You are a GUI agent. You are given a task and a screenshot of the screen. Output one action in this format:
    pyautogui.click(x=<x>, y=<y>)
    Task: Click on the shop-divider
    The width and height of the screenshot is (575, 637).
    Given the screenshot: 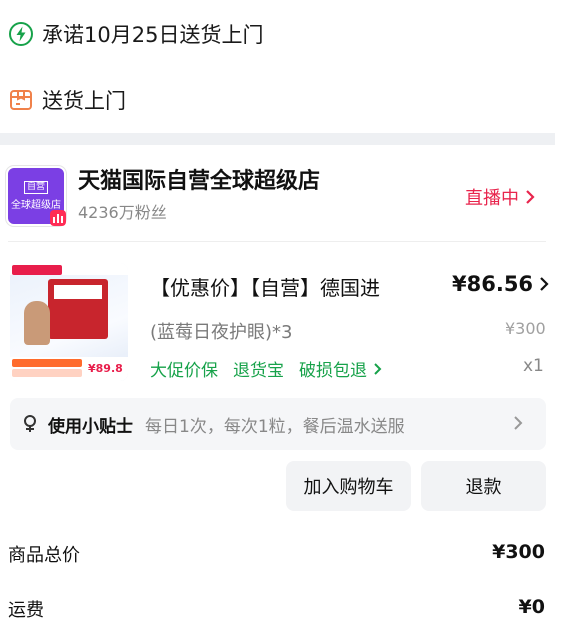 What is the action you would take?
    pyautogui.click(x=277, y=241)
    